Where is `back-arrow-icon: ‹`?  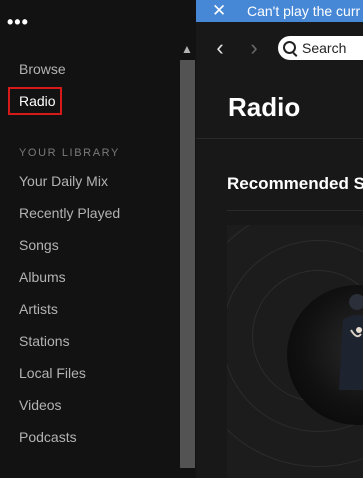
back-arrow-icon: ‹ is located at coordinates (220, 48).